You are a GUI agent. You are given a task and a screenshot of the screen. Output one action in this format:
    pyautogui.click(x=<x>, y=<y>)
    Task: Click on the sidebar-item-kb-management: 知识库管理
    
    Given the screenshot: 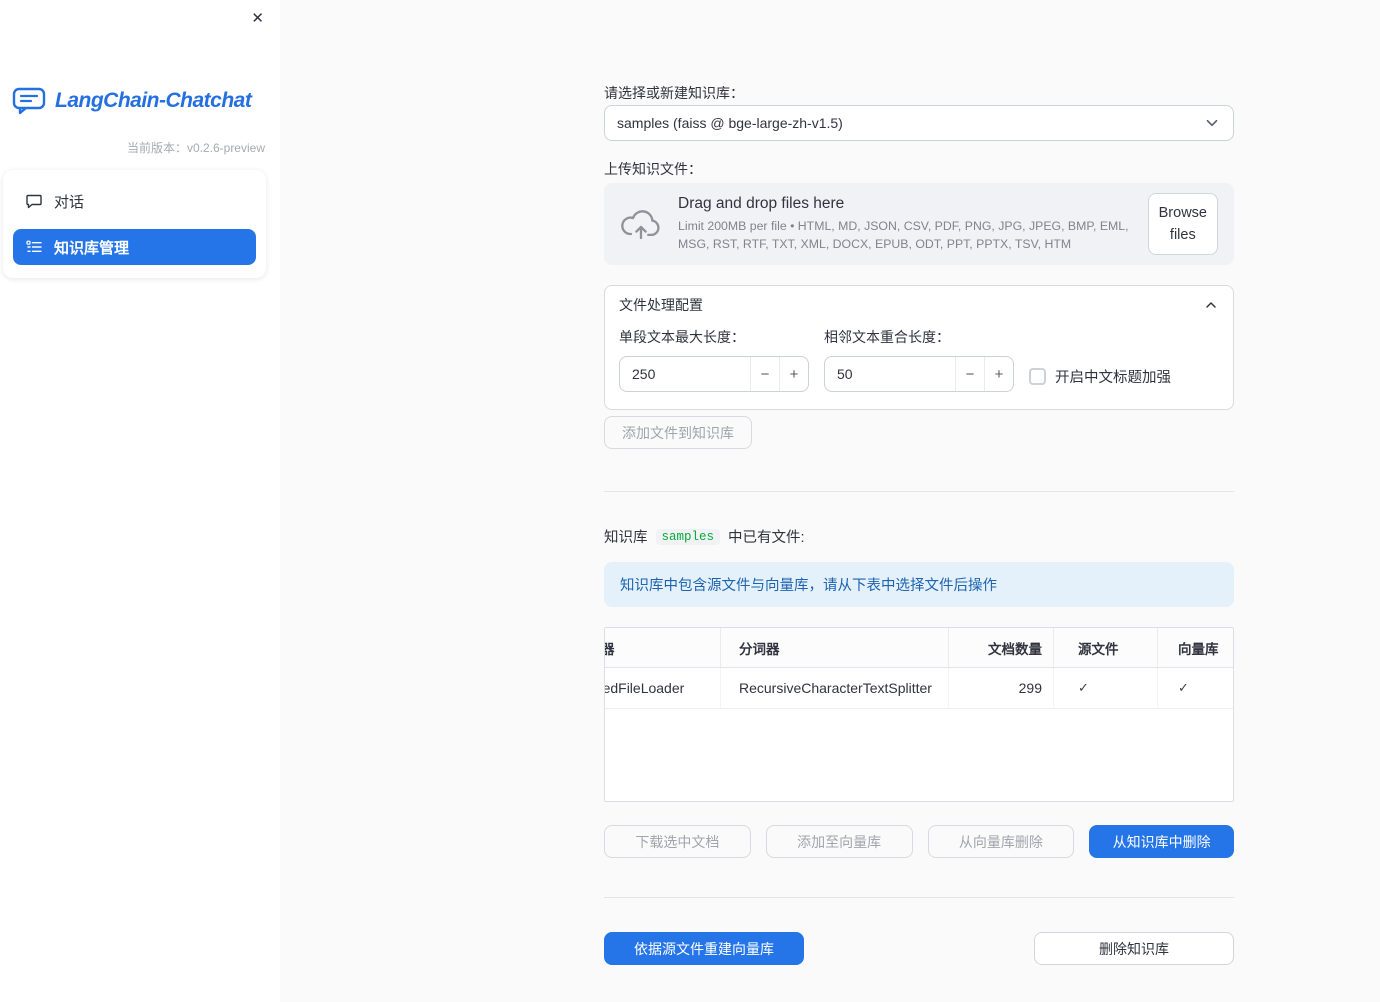 What is the action you would take?
    pyautogui.click(x=134, y=247)
    